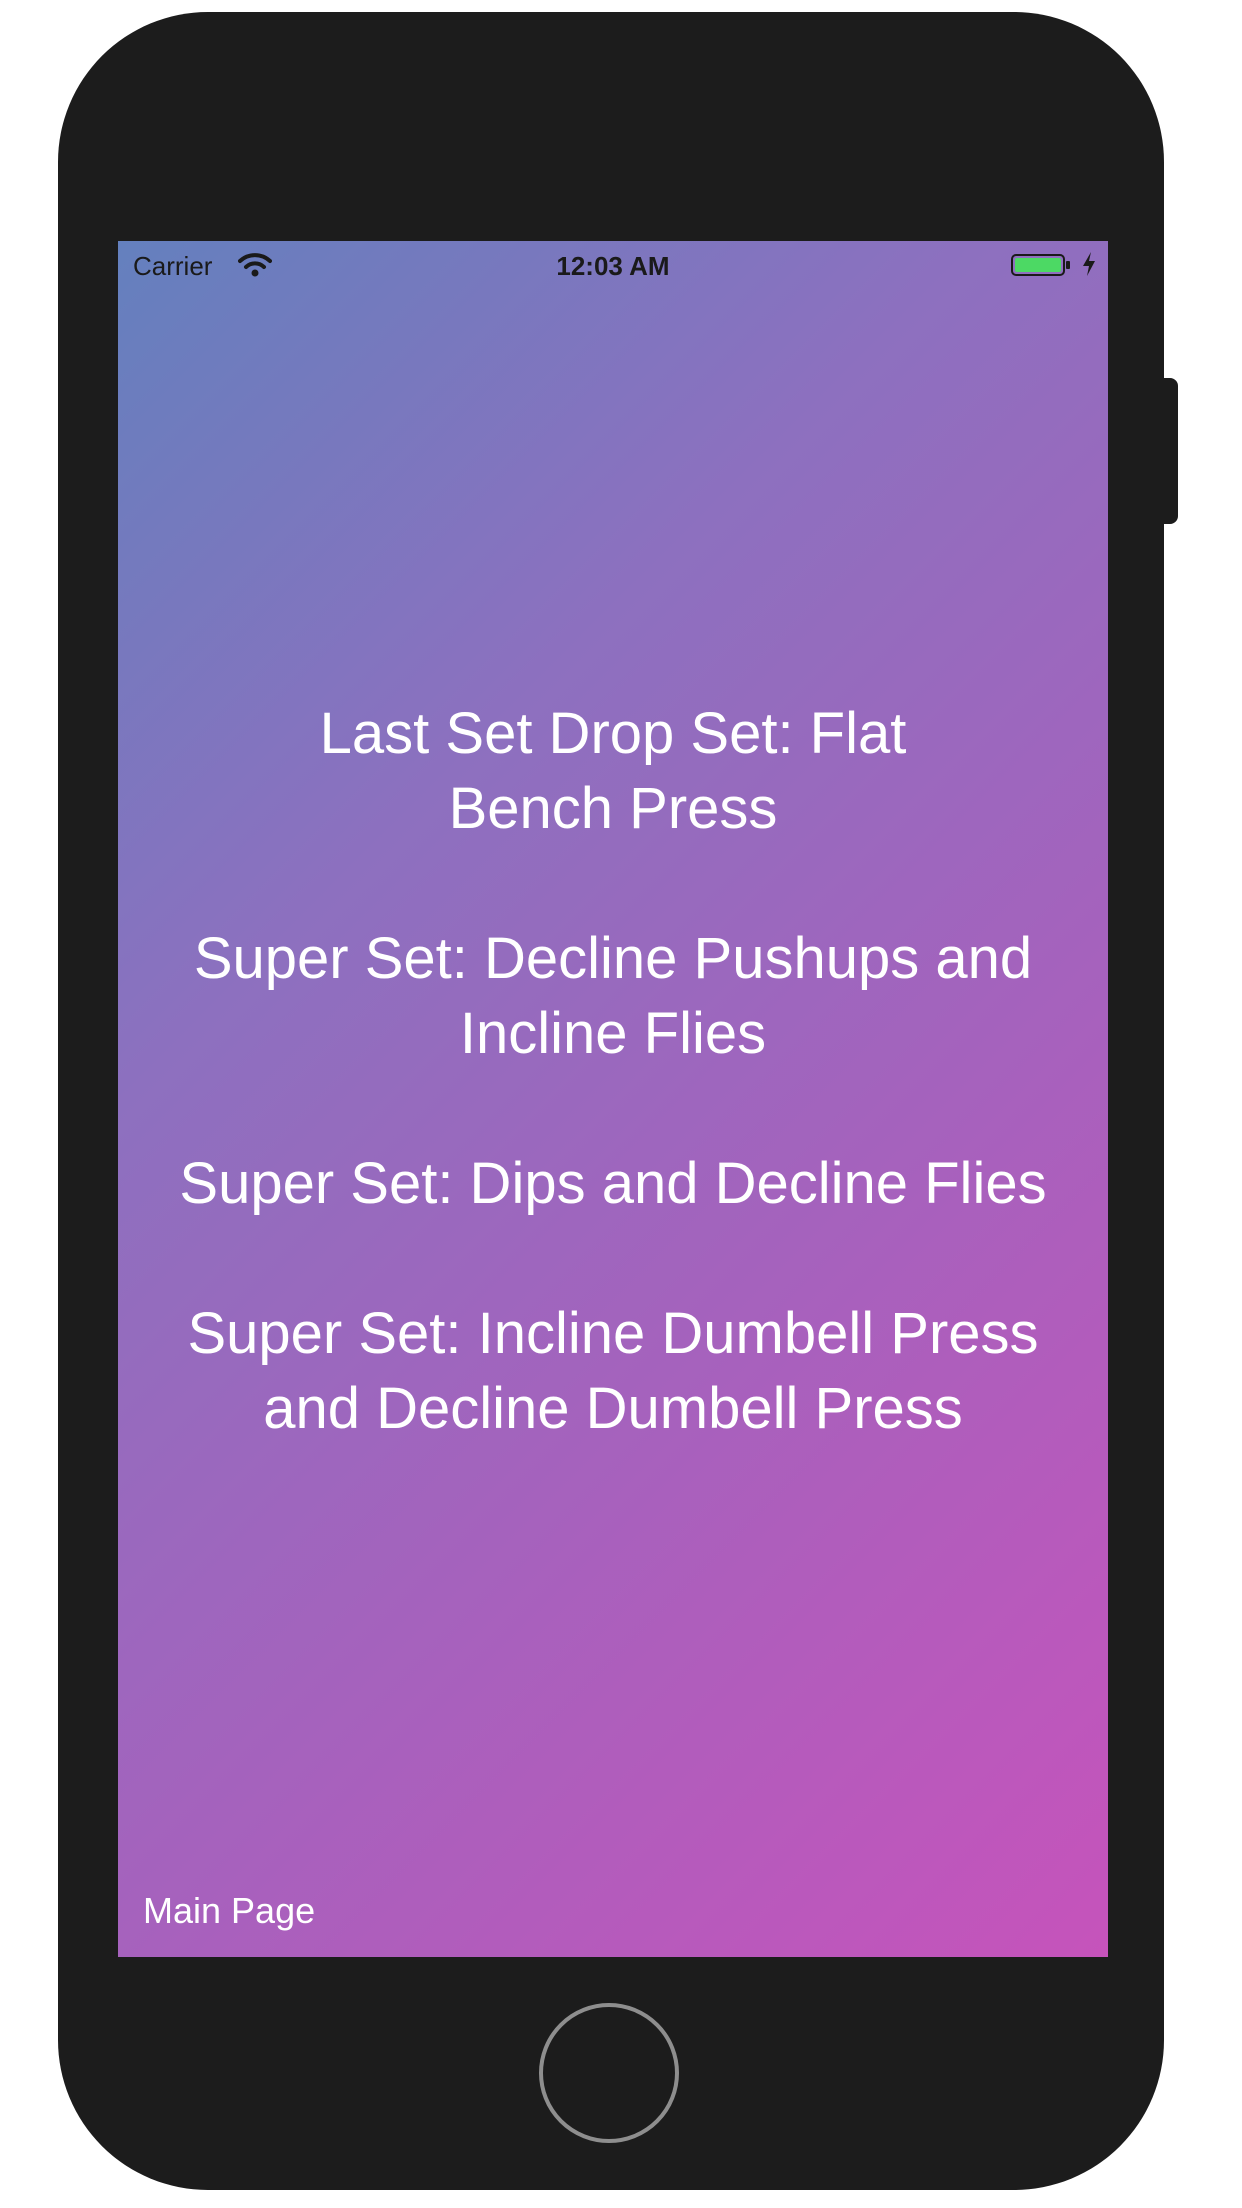  Describe the element at coordinates (1089, 264) in the screenshot. I see `charging-bolt-icon` at that location.